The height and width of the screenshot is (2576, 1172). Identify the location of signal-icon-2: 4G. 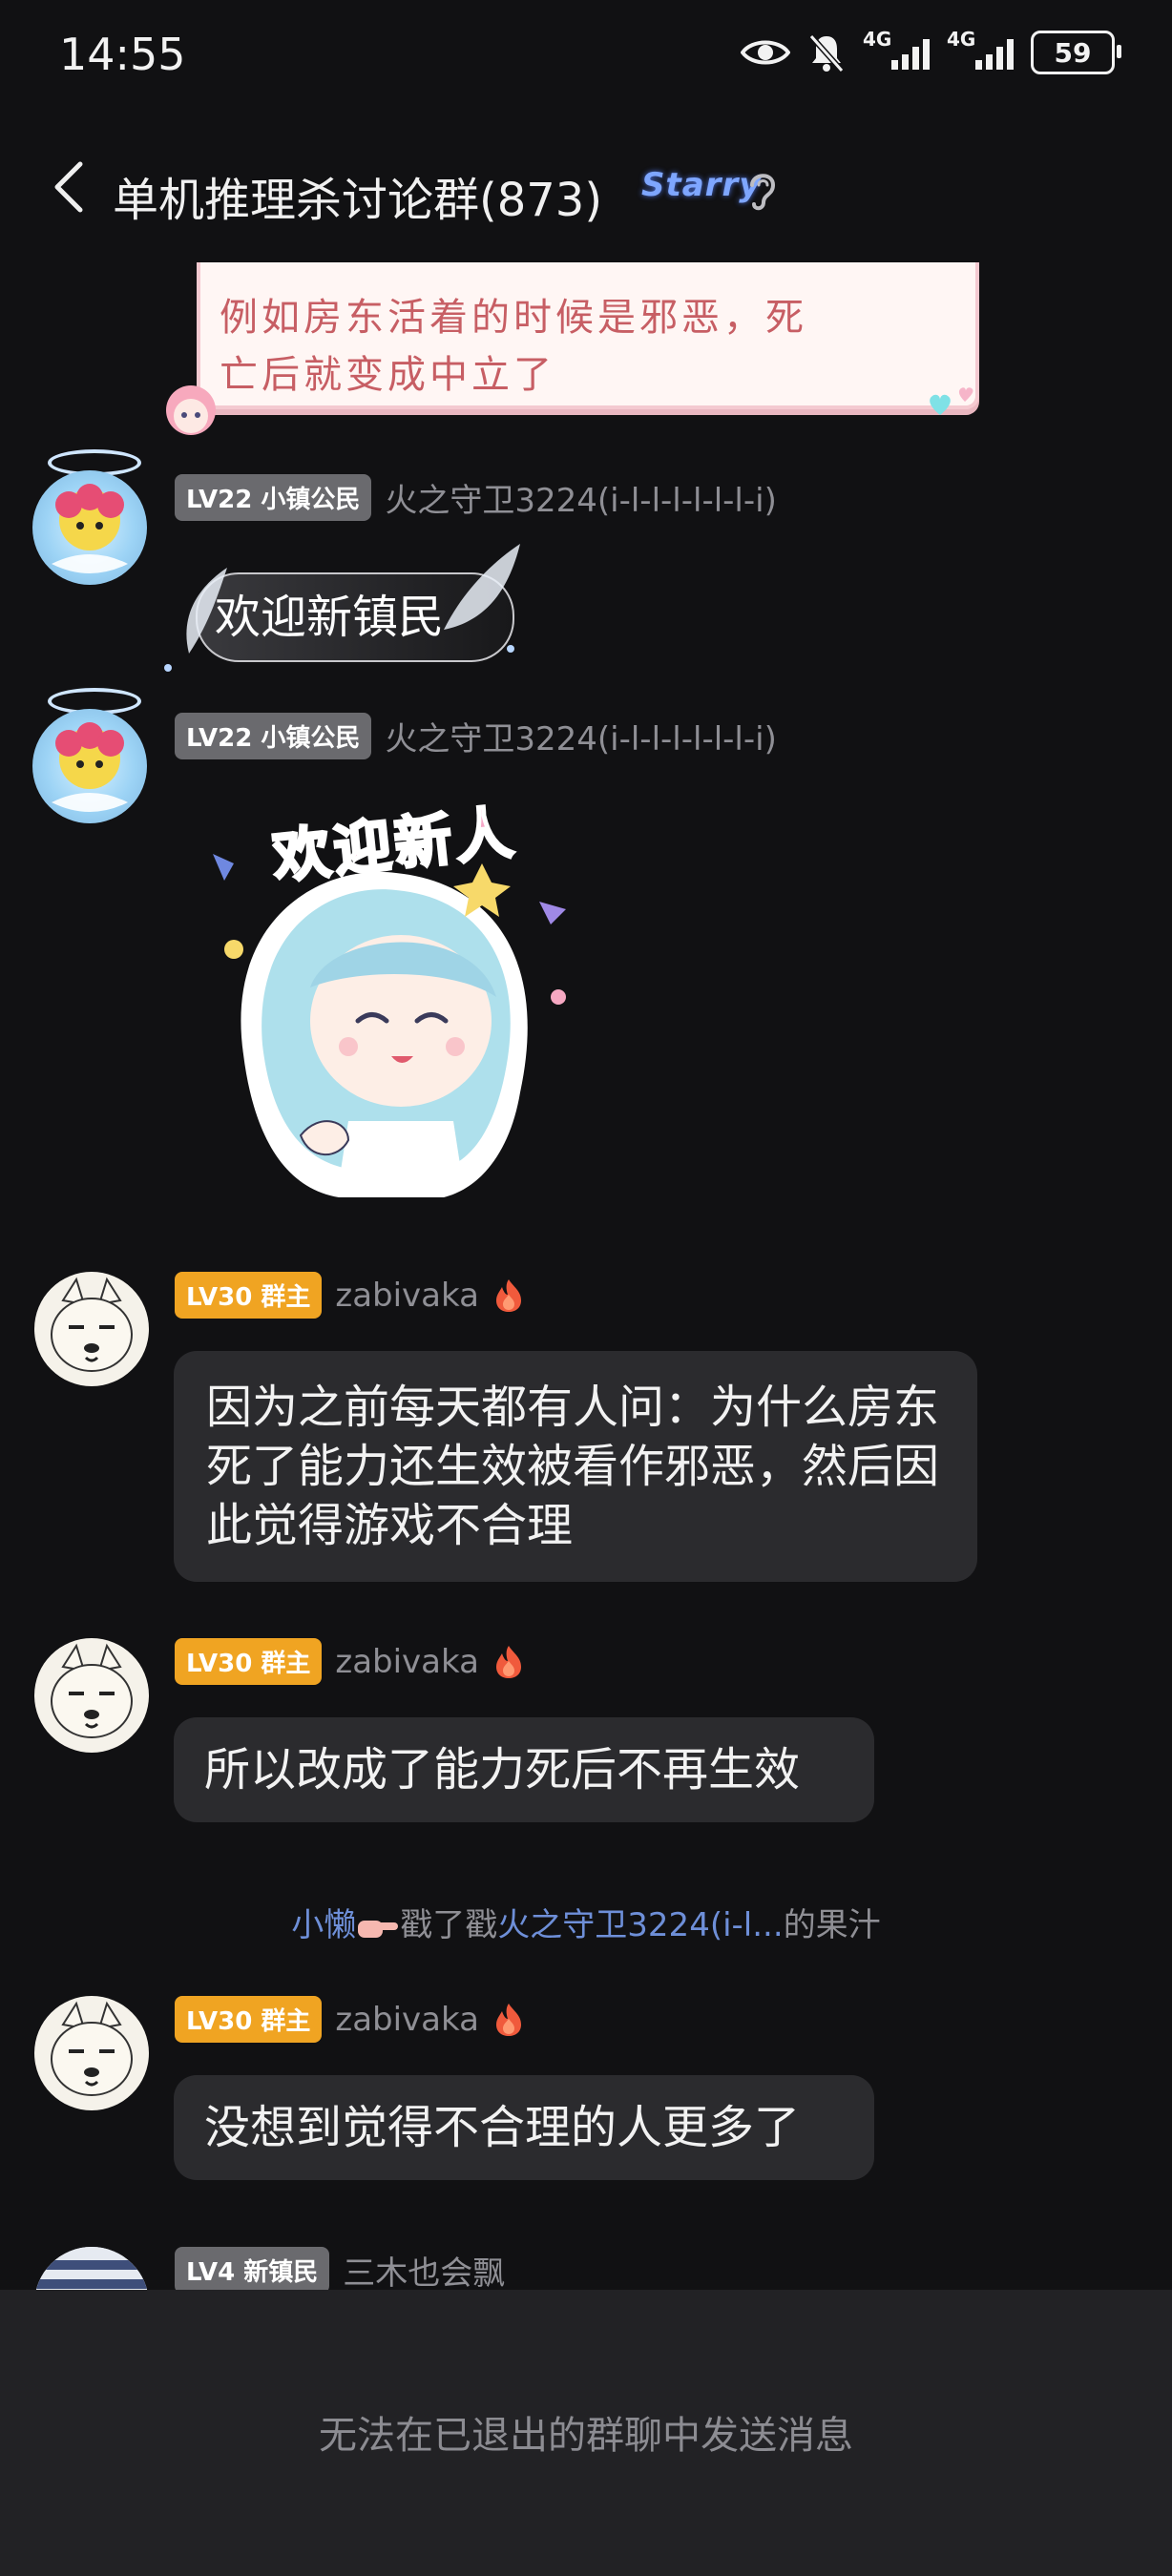
(980, 50).